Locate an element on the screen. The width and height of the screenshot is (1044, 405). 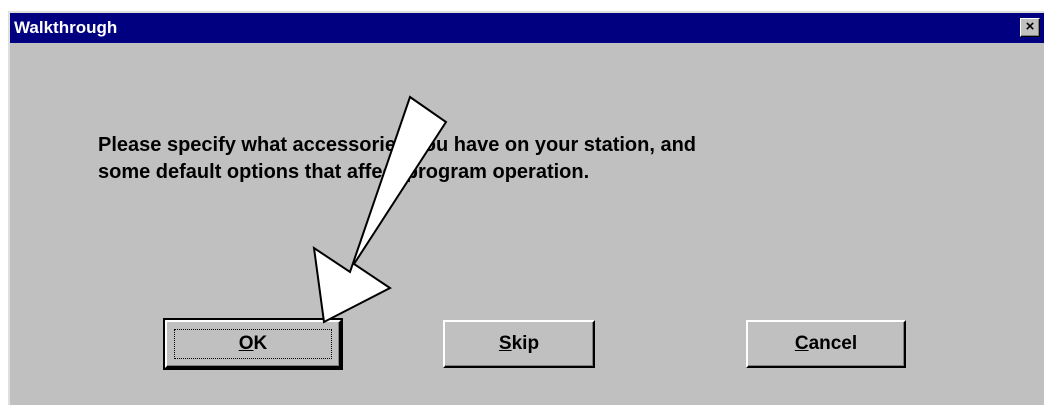
skip-button-label: Skip is located at coordinates (519, 343).